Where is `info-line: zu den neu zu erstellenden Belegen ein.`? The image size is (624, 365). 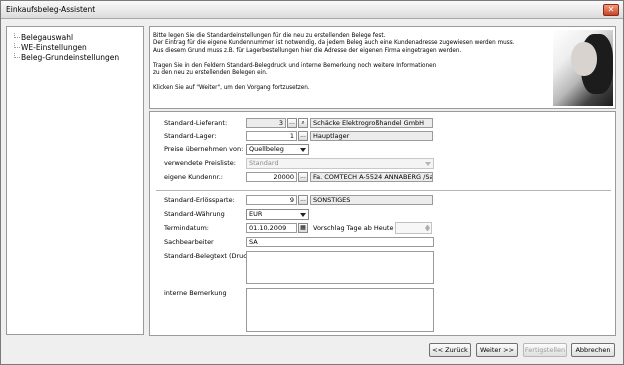
info-line: zu den neu zu erstellenden Belegen ein. is located at coordinates (210, 73).